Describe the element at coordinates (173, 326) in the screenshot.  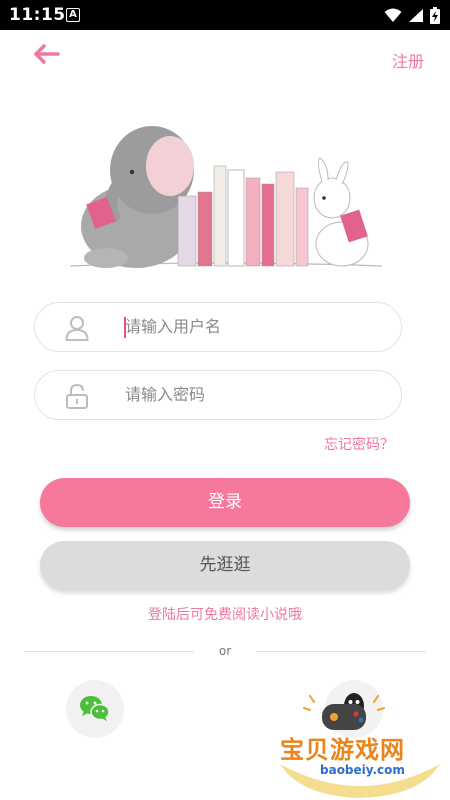
I see `username-placeholder: 请输入用户名` at that location.